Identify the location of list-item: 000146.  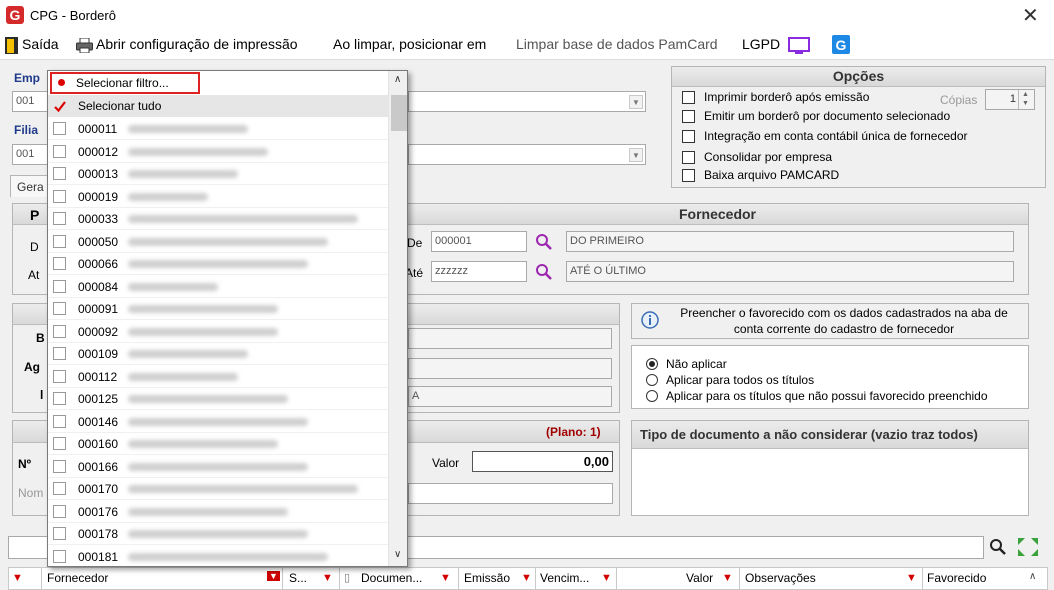
(218, 422).